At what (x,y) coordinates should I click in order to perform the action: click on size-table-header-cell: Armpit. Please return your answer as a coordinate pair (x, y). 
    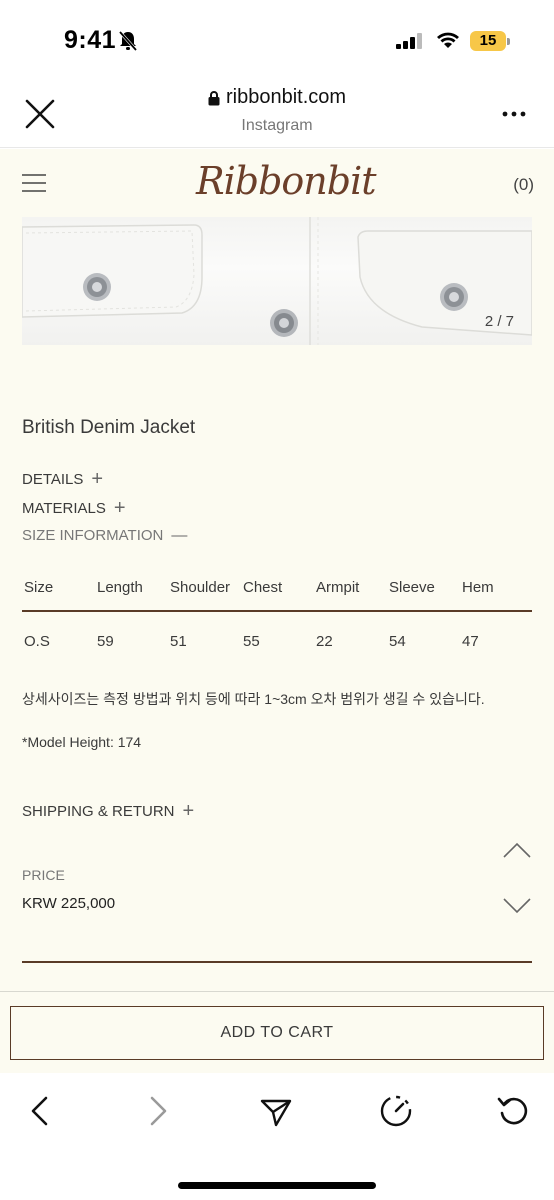
    Looking at the image, I should click on (338, 587).